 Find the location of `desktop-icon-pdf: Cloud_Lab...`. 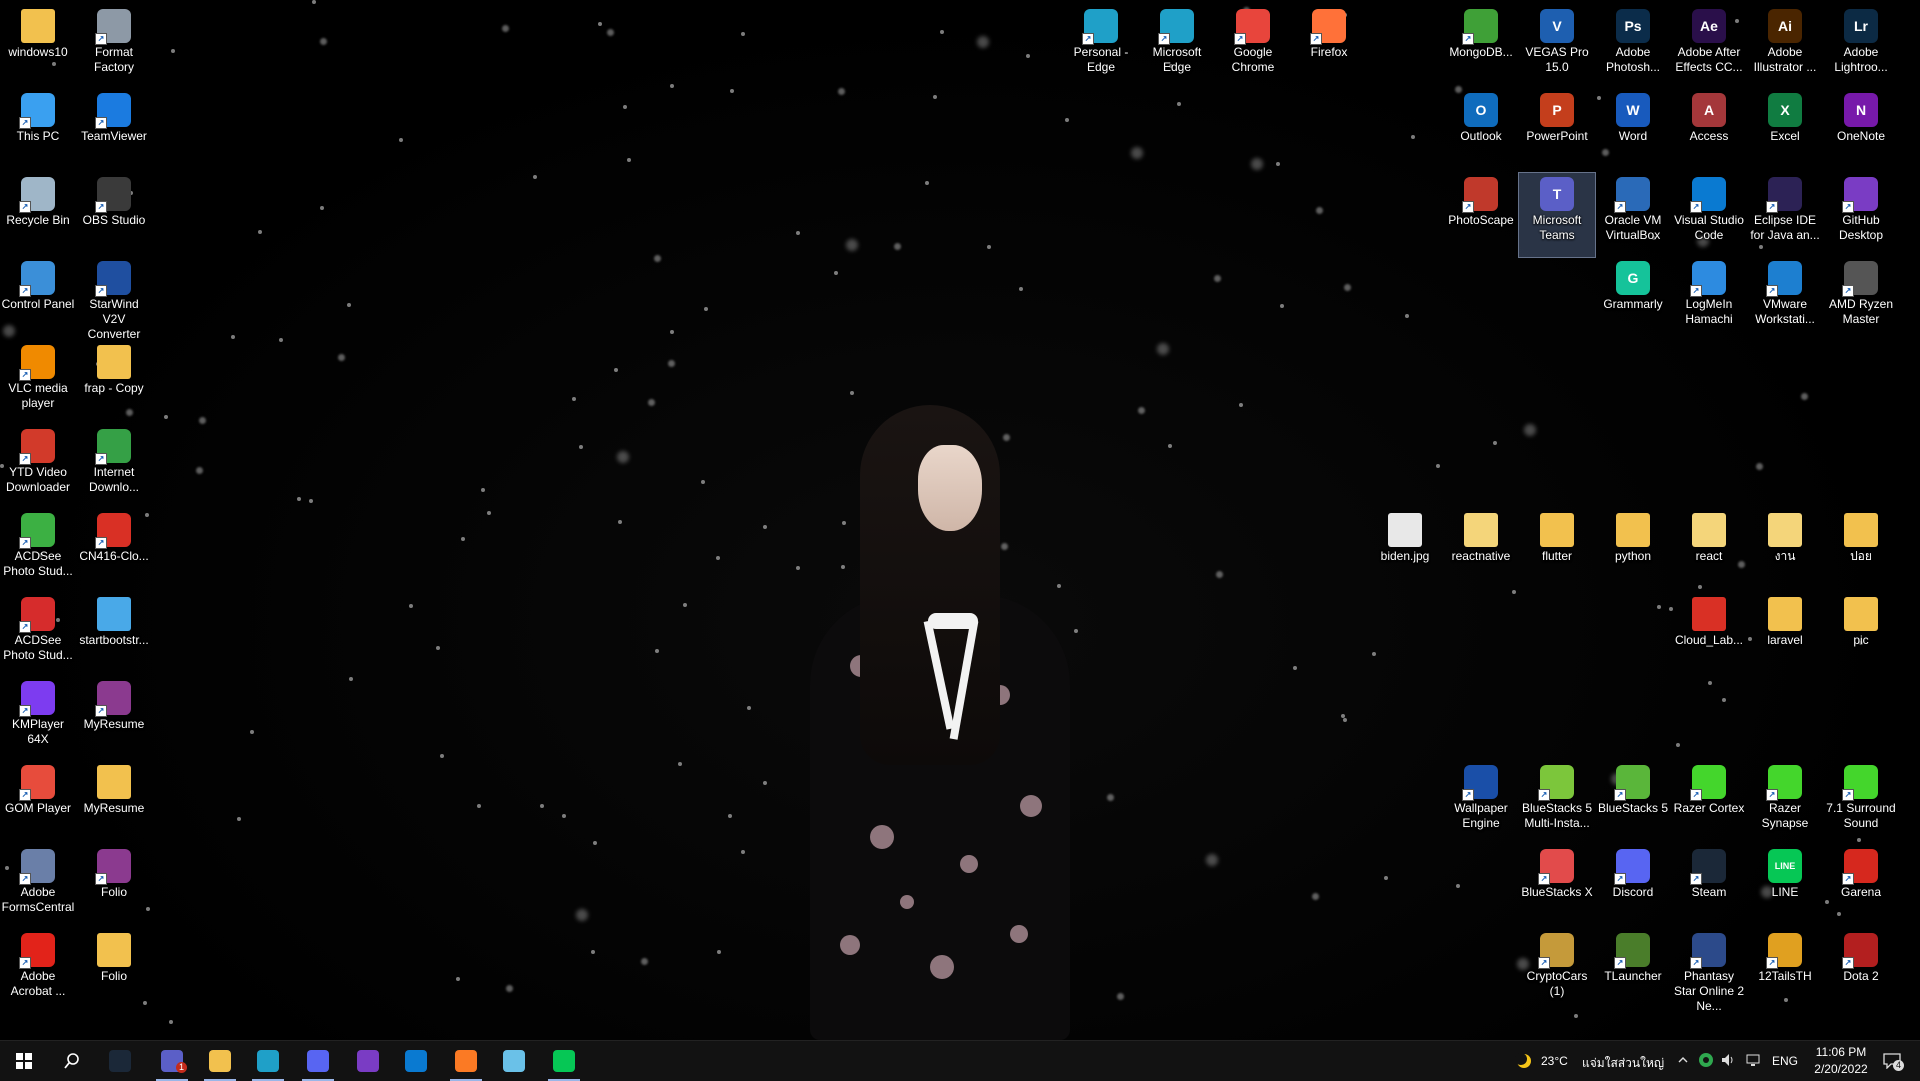

desktop-icon-pdf: Cloud_Lab... is located at coordinates (1709, 635).